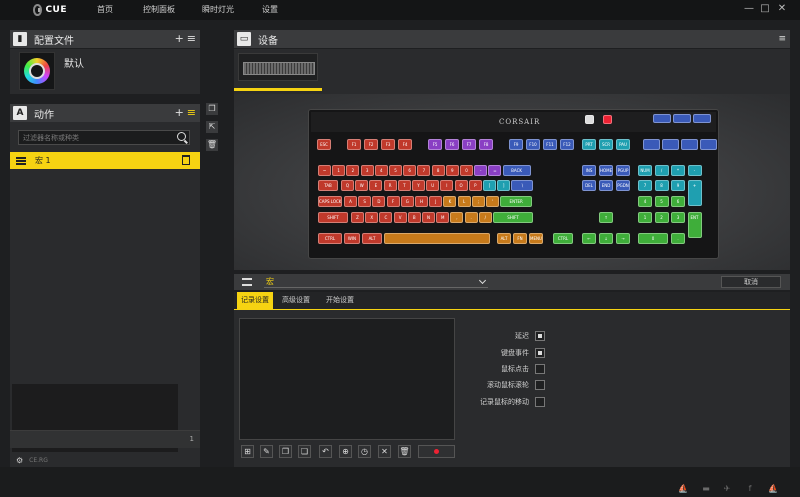 The image size is (800, 497). I want to click on key-rshift: SHIFT, so click(513, 217).